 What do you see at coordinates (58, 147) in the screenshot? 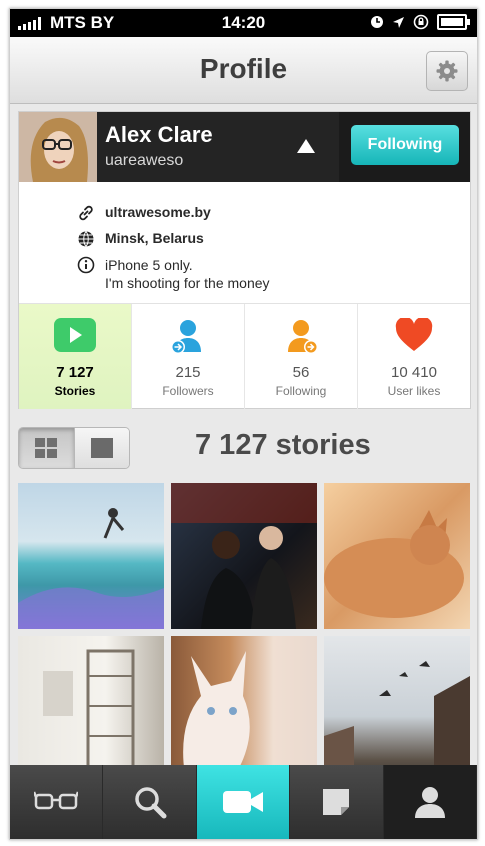
I see `avatar` at bounding box center [58, 147].